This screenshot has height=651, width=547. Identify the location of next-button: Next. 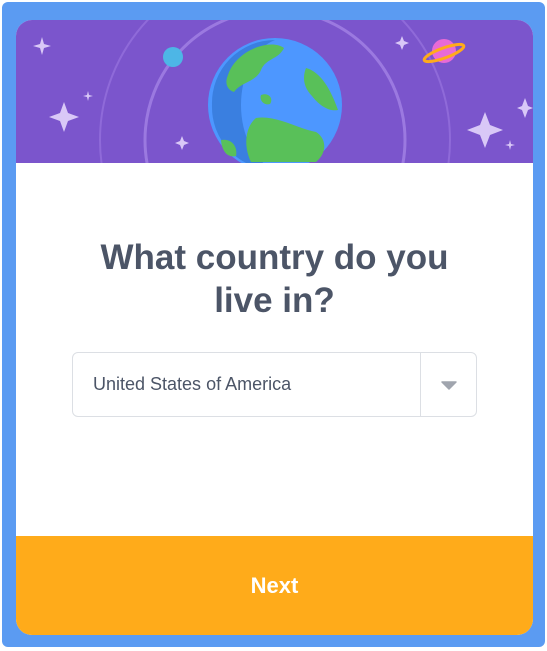
(274, 585).